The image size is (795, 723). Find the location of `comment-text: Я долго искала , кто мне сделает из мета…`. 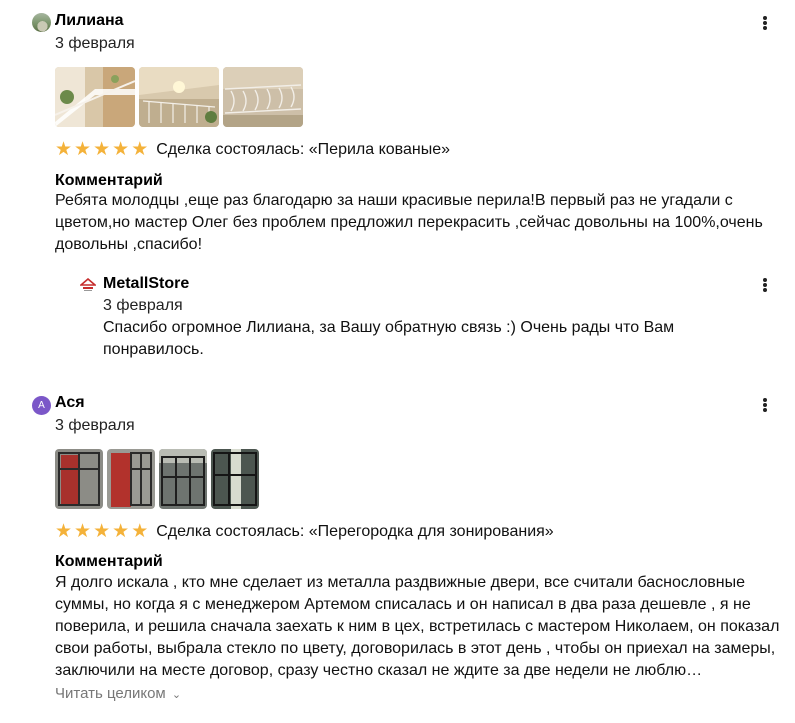

comment-text: Я долго искала , кто мне сделает из мета… is located at coordinates (417, 626).